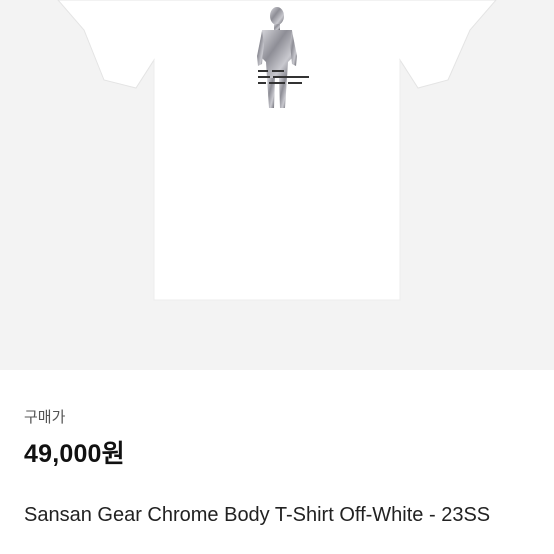 Image resolution: width=554 pixels, height=554 pixels. Describe the element at coordinates (45, 417) in the screenshot. I see `price-label: 구매가` at that location.